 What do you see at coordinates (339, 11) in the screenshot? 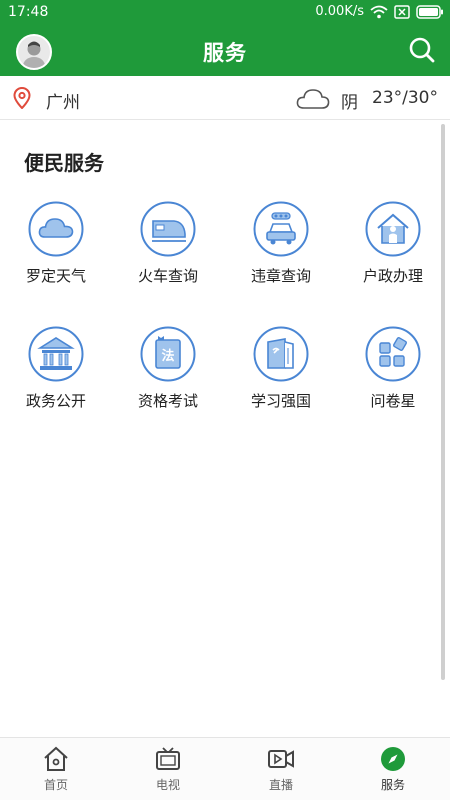
I see `network-speed: 0.00K/s` at bounding box center [339, 11].